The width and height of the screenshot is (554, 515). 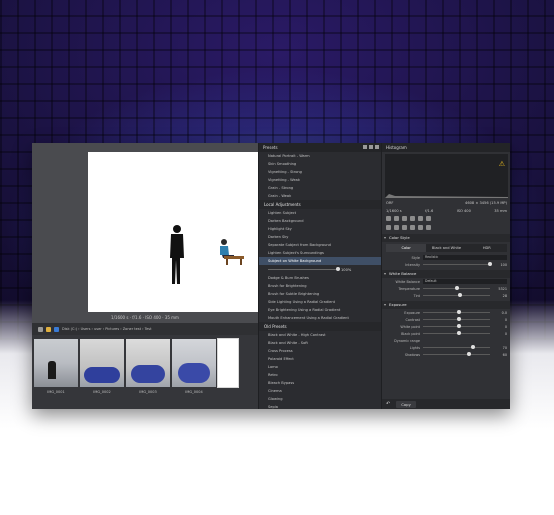 I want to click on preset-item: Polaroid Effect, so click(x=320, y=359).